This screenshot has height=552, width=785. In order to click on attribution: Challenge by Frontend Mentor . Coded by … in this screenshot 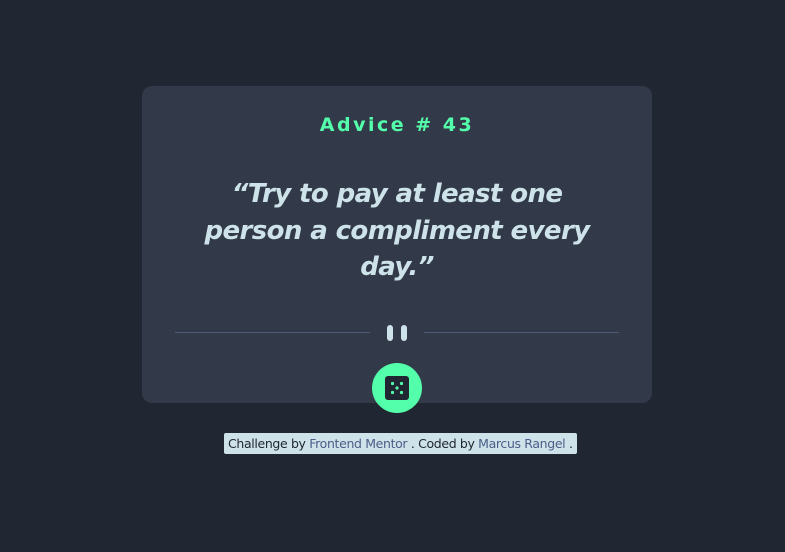, I will do `click(400, 443)`.